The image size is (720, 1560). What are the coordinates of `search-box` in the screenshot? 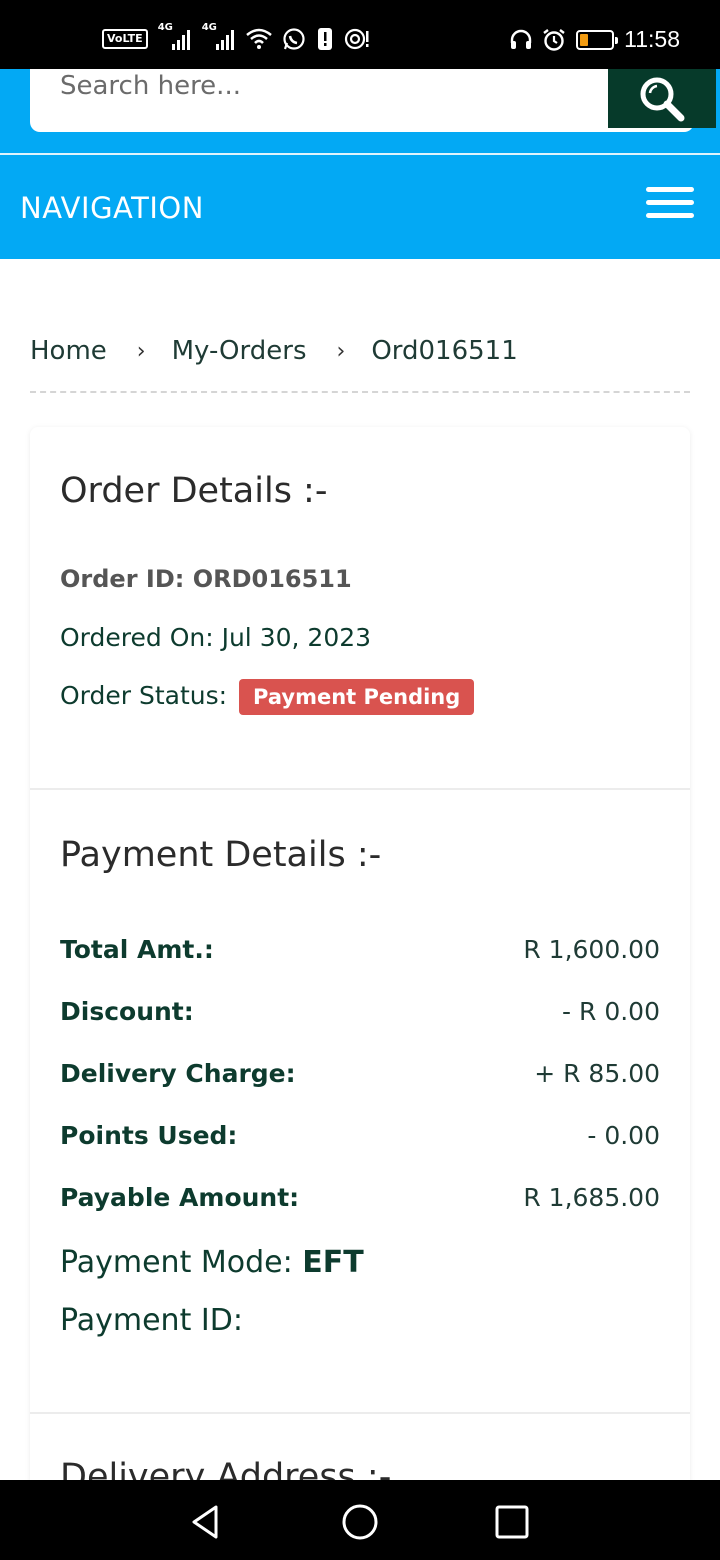 It's located at (373, 100).